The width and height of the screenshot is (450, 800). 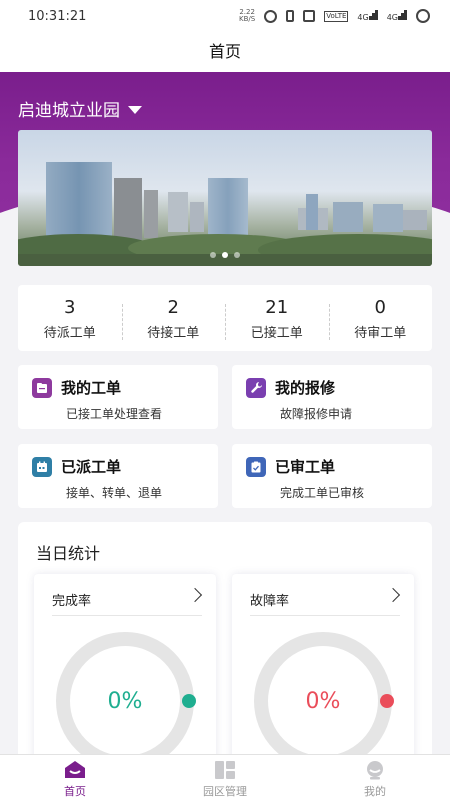 I want to click on park-name: 启迪城立业园, so click(x=69, y=111).